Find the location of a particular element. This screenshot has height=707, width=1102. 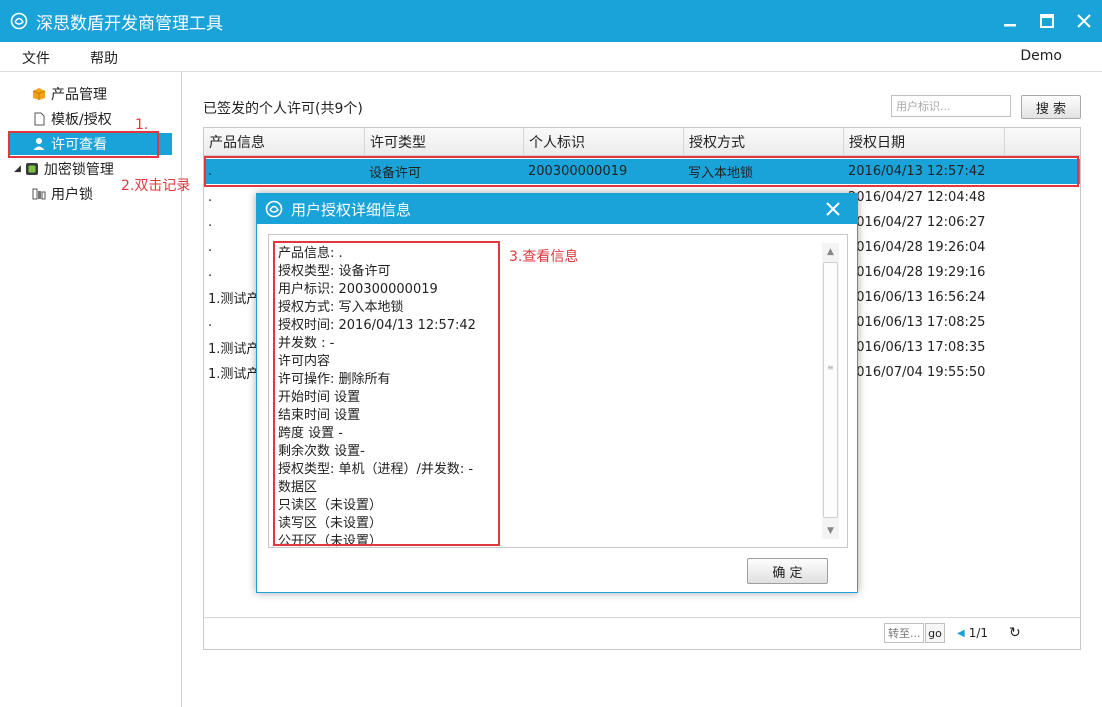

title-bar: 深思数盾开发商管理工具 is located at coordinates (551, 21).